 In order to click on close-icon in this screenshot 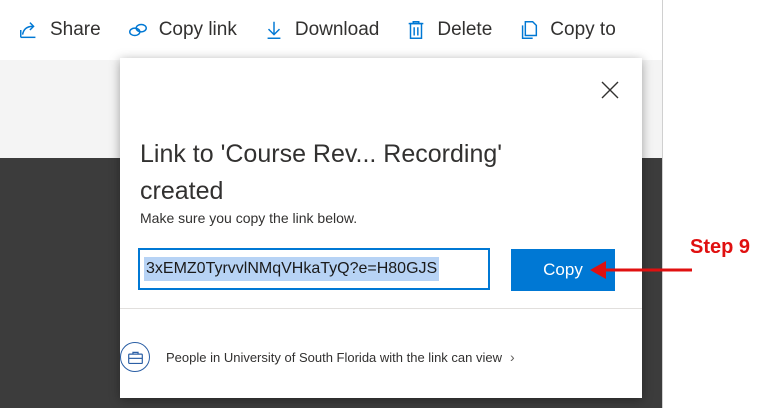, I will do `click(610, 90)`.